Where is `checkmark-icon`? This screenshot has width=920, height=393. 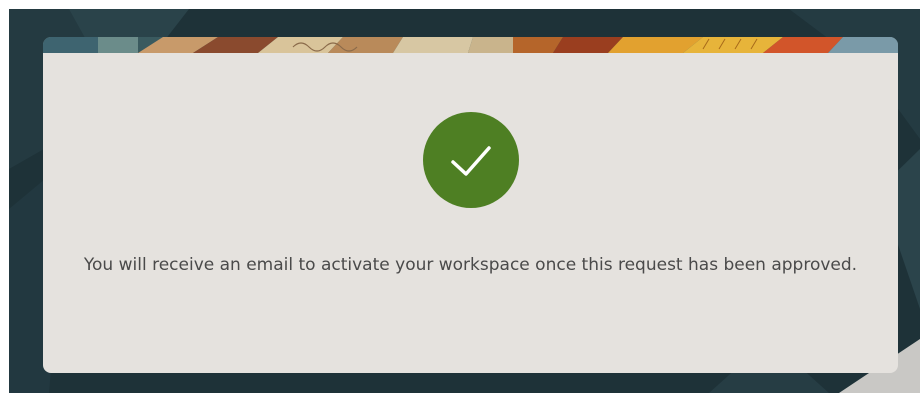
checkmark-icon is located at coordinates (471, 161).